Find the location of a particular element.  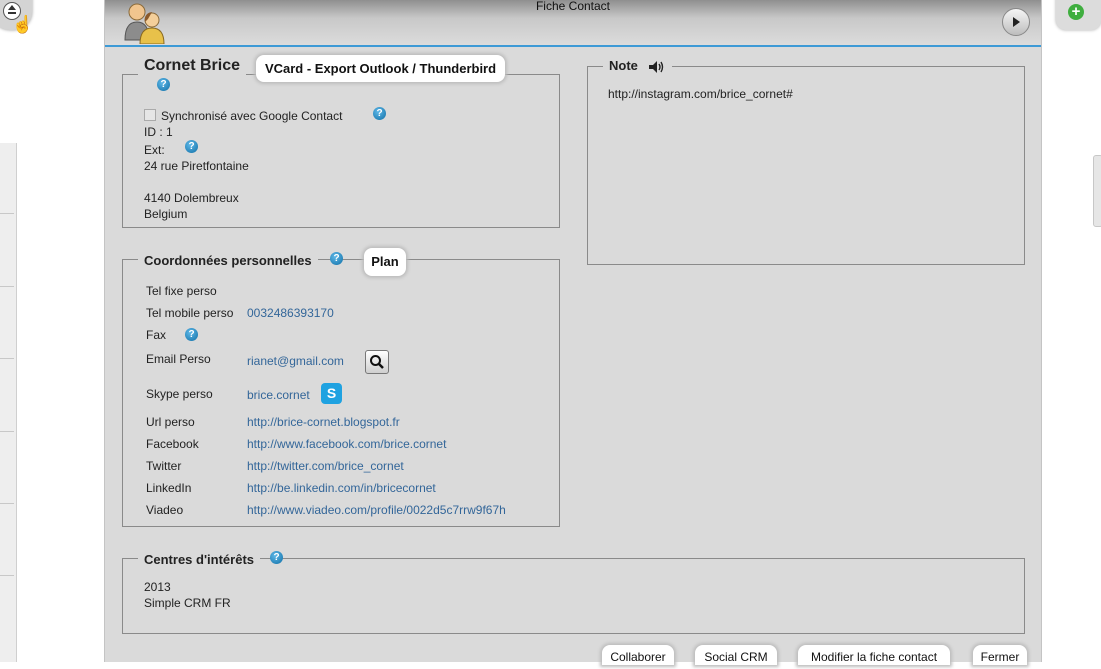

fax-label: Fax is located at coordinates (156, 335).